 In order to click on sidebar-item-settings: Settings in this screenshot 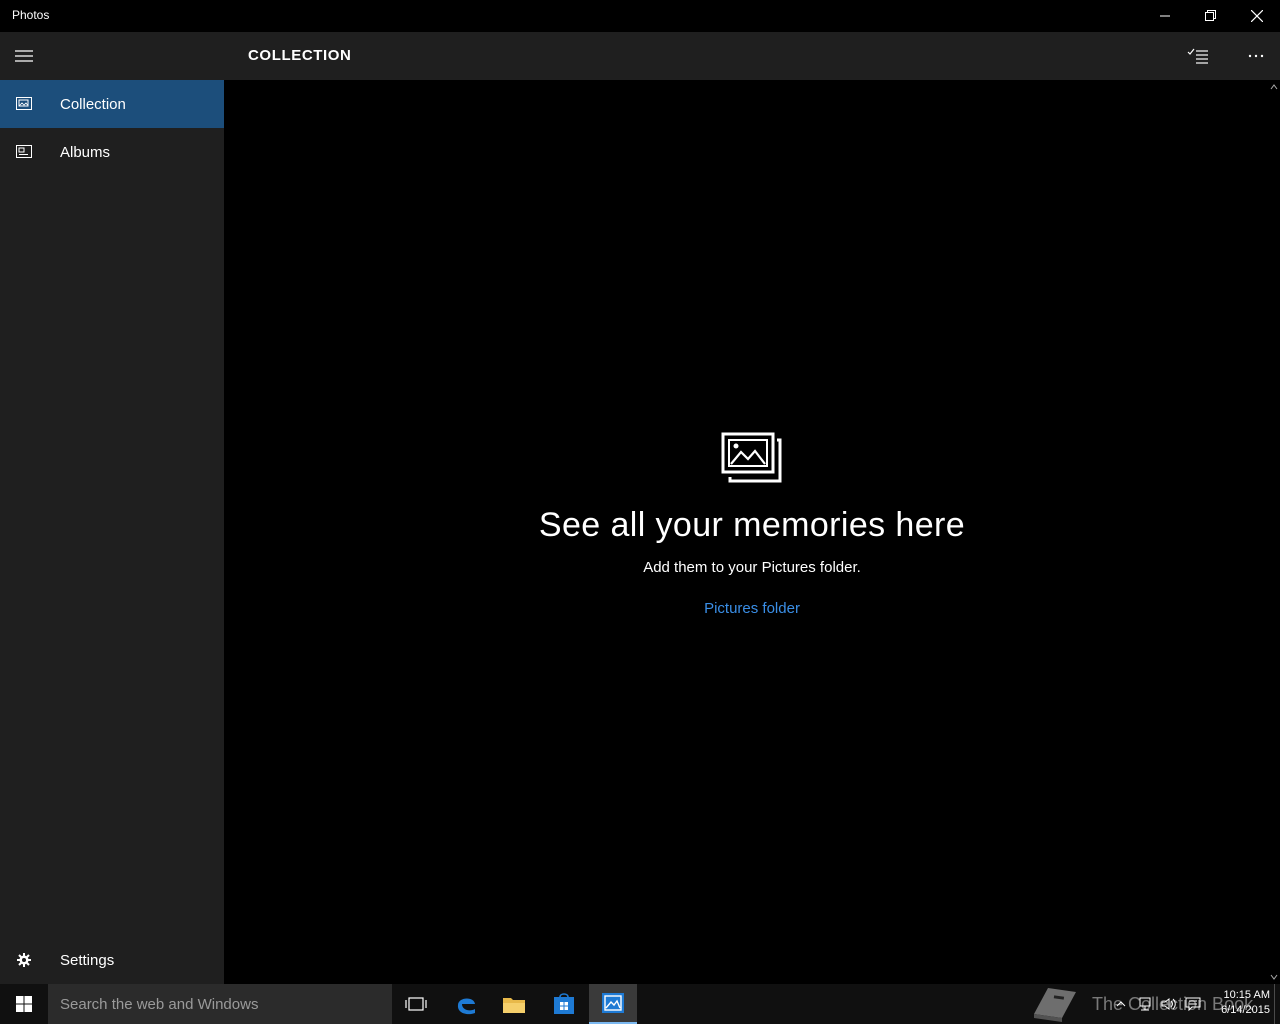, I will do `click(112, 960)`.